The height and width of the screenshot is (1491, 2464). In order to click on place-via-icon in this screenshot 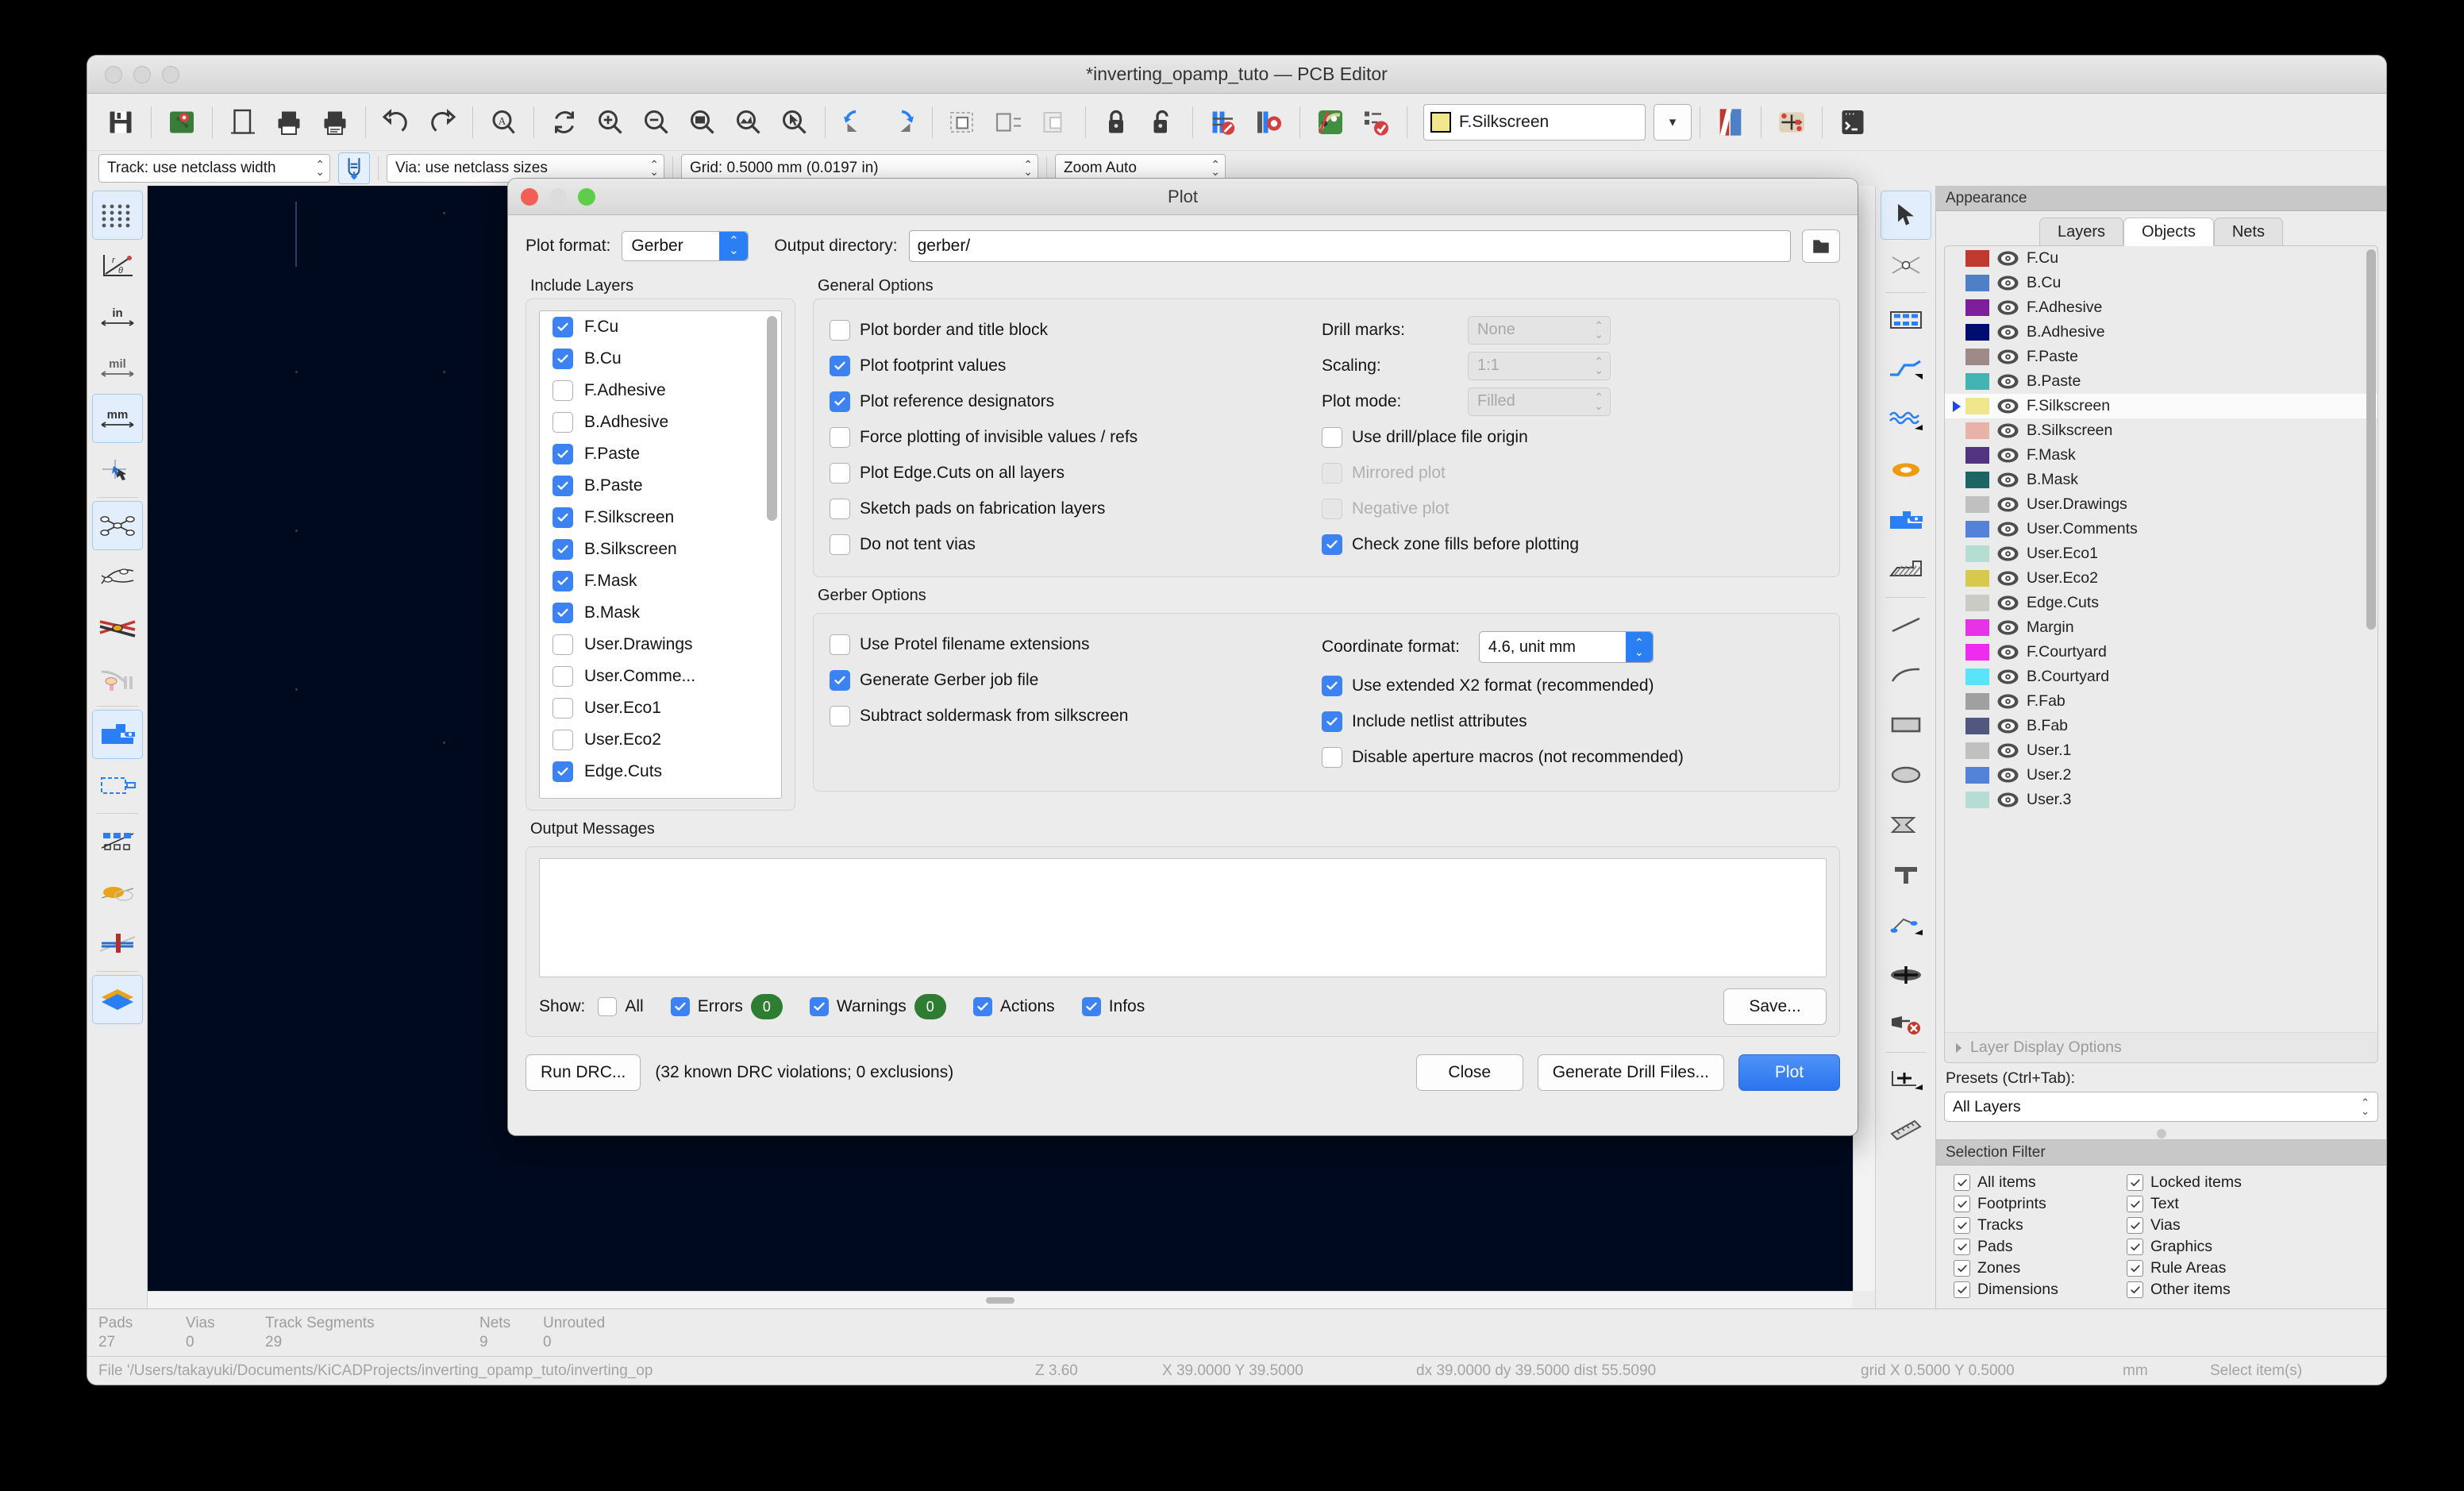, I will do `click(1906, 470)`.